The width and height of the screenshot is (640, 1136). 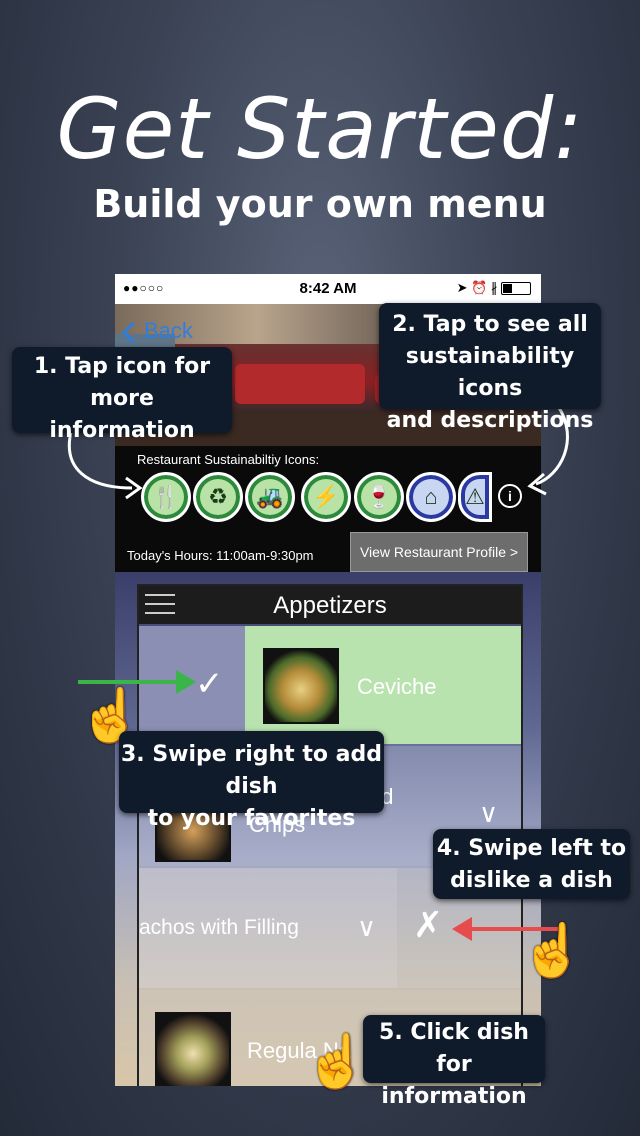 I want to click on menu-row-ceviche: ✓ Ceviche, so click(x=330, y=685).